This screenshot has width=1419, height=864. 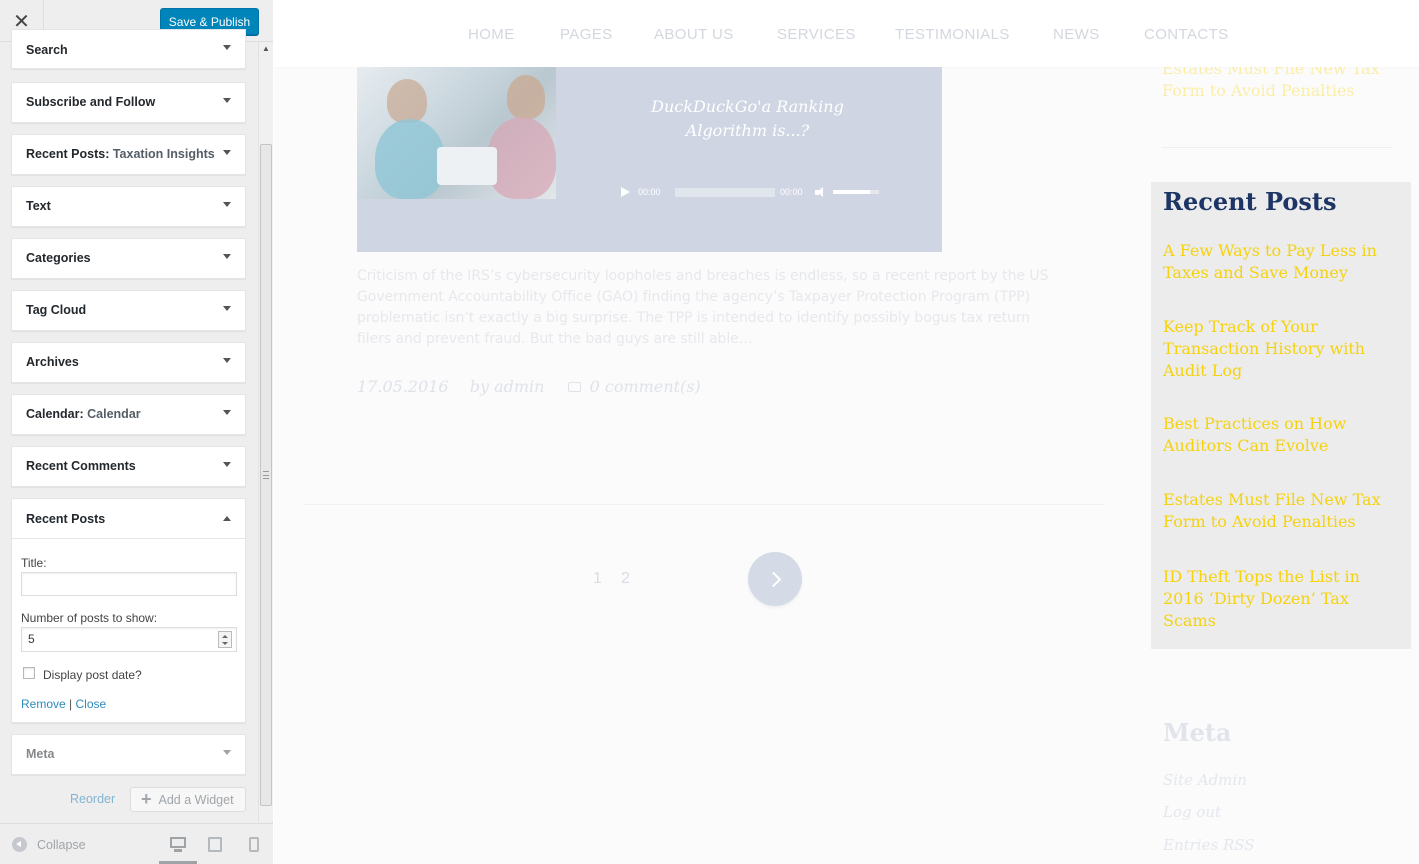 What do you see at coordinates (196, 799) in the screenshot?
I see `add-widget-label: Add a Widget` at bounding box center [196, 799].